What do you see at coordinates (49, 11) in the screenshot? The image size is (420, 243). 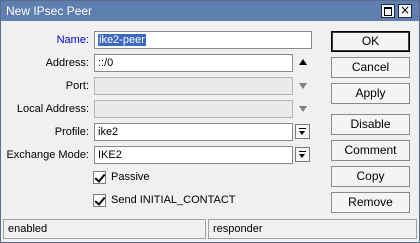 I see `window-title: New IPsec Peer` at bounding box center [49, 11].